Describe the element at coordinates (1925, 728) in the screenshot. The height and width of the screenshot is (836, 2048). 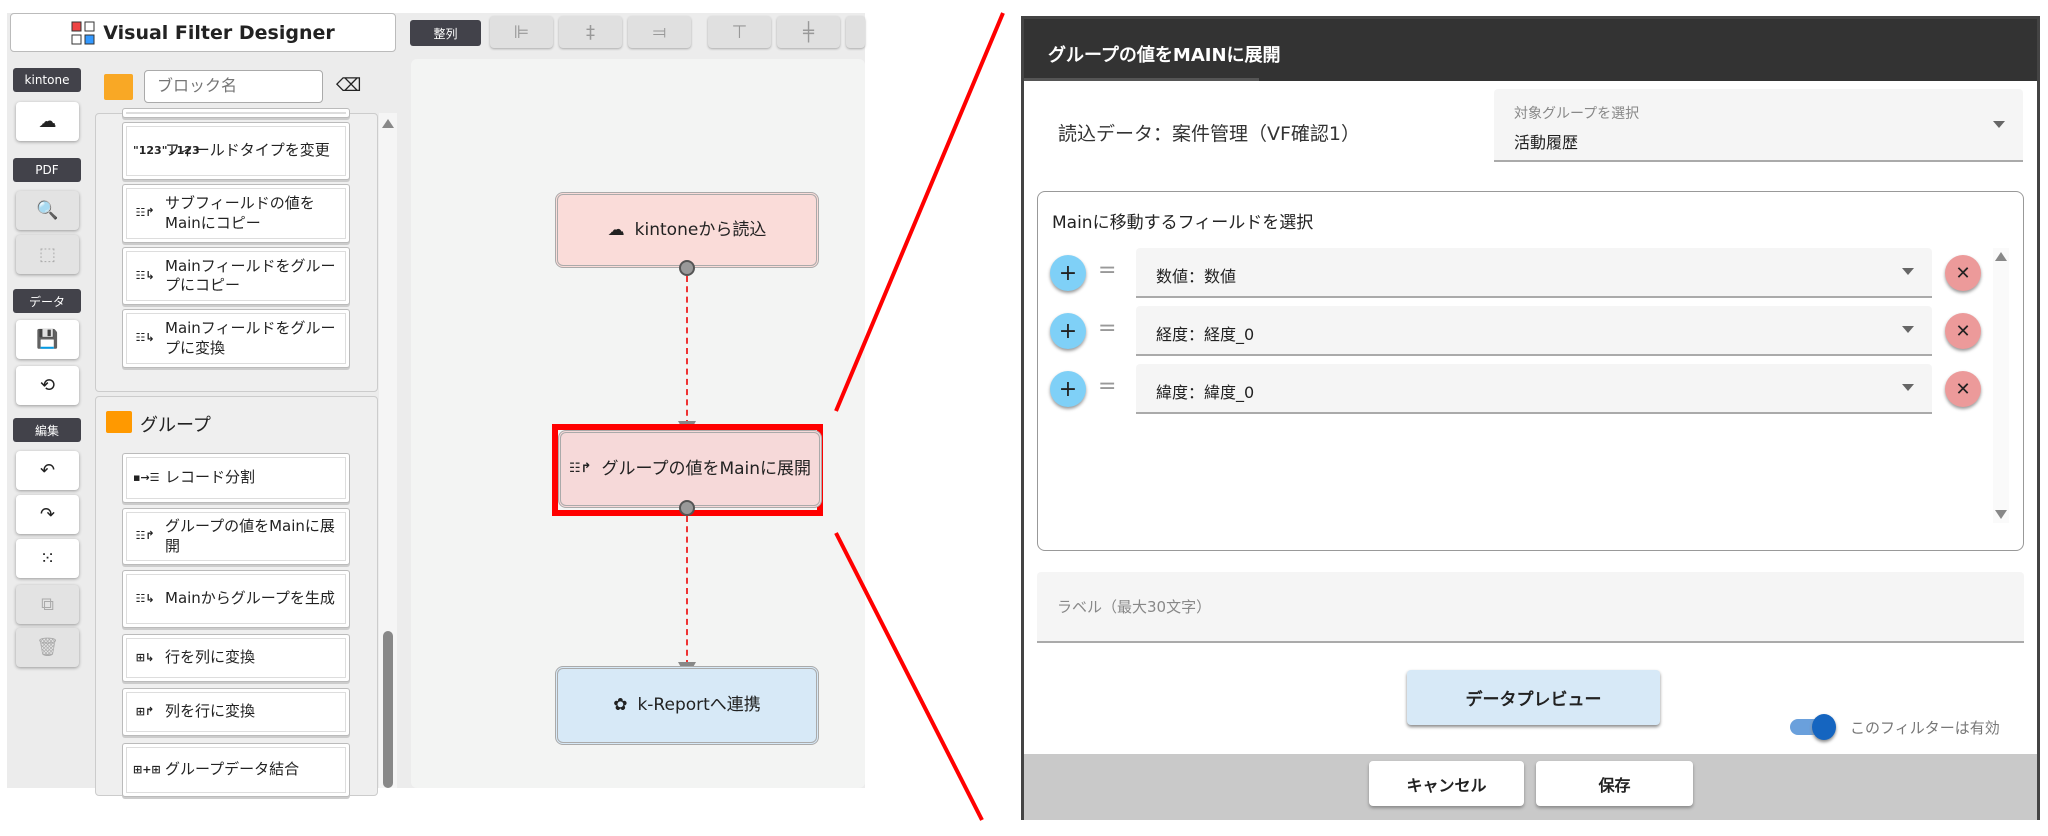
I see `filter-enabled-label: このフィルターは有効` at that location.